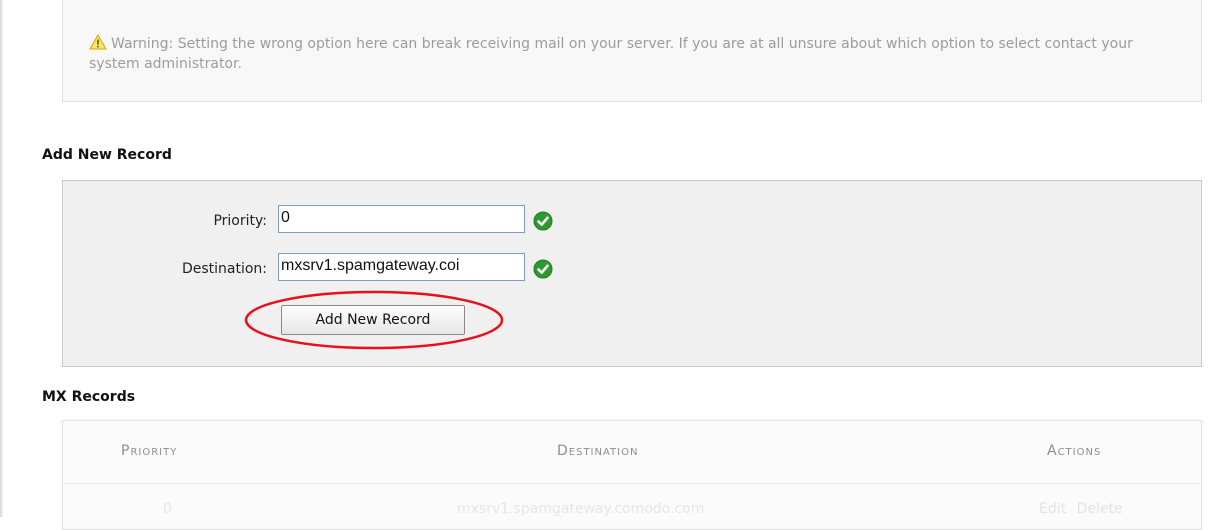 The width and height of the screenshot is (1230, 530). What do you see at coordinates (1100, 509) in the screenshot?
I see `delete-record-link: Delete` at bounding box center [1100, 509].